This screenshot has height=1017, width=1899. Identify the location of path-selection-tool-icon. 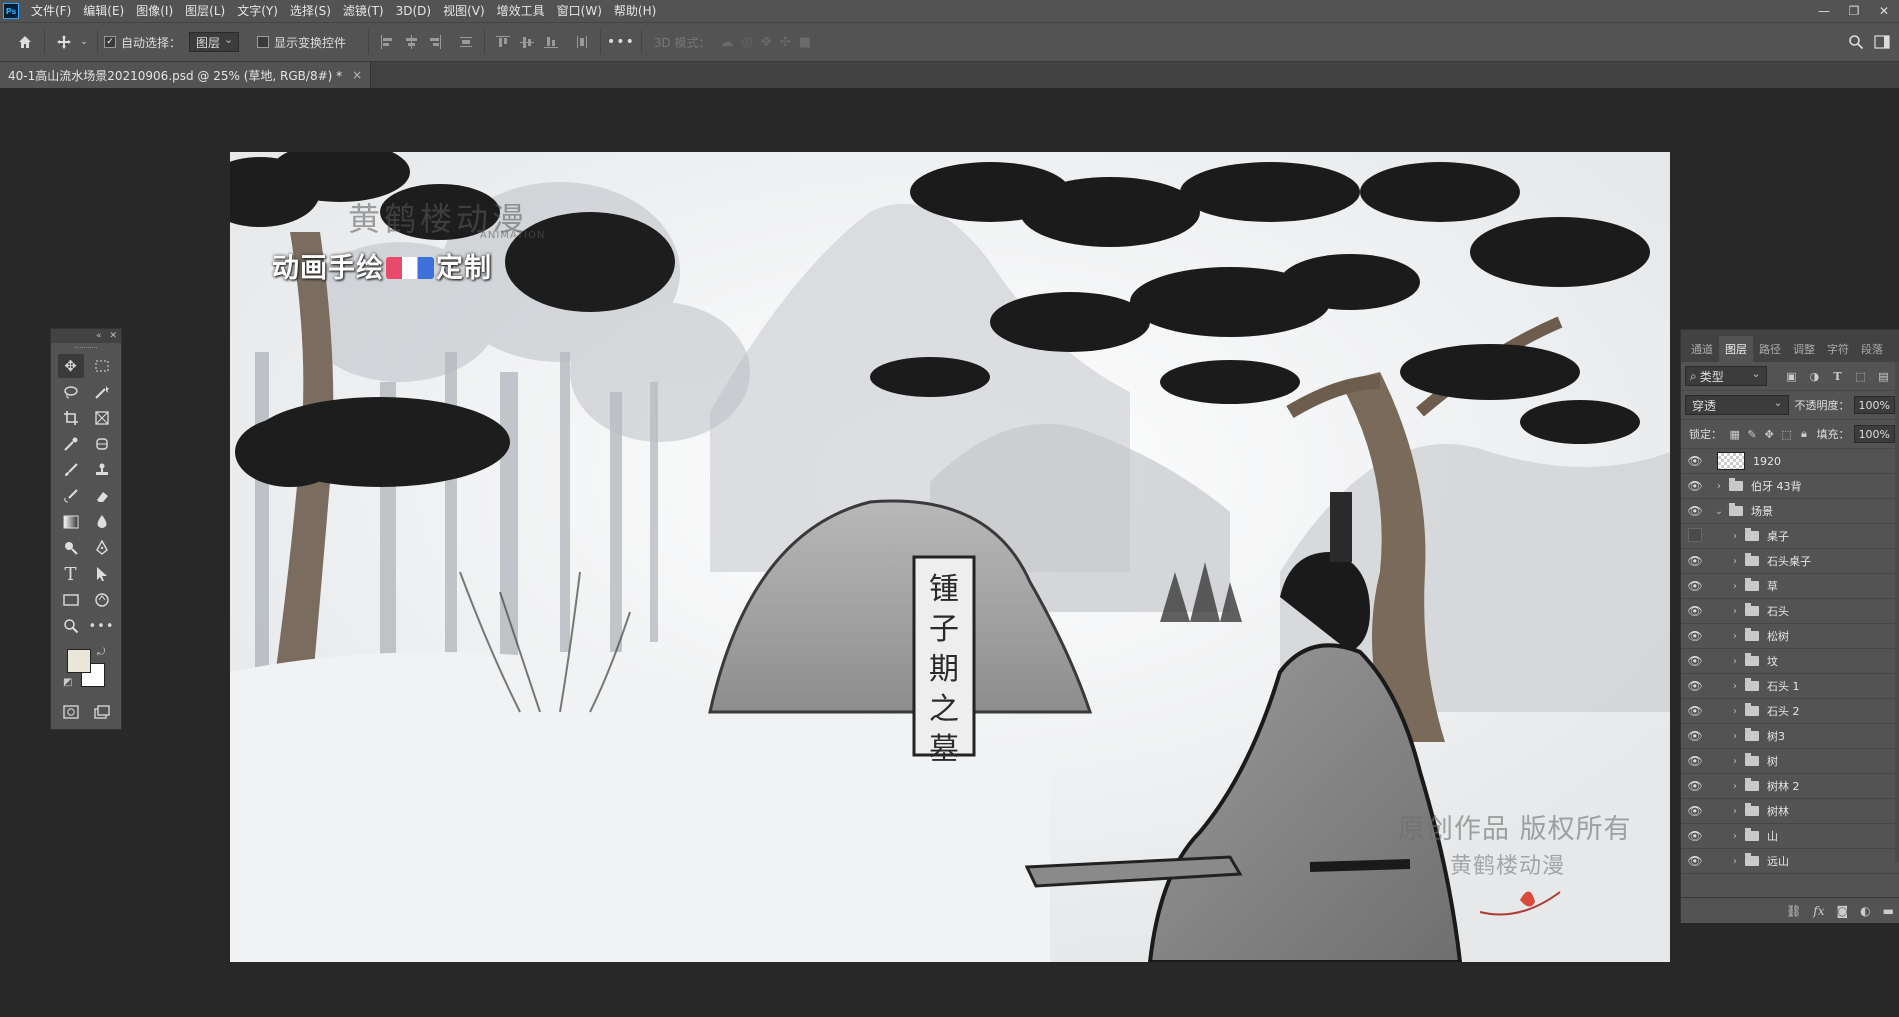
(102, 574).